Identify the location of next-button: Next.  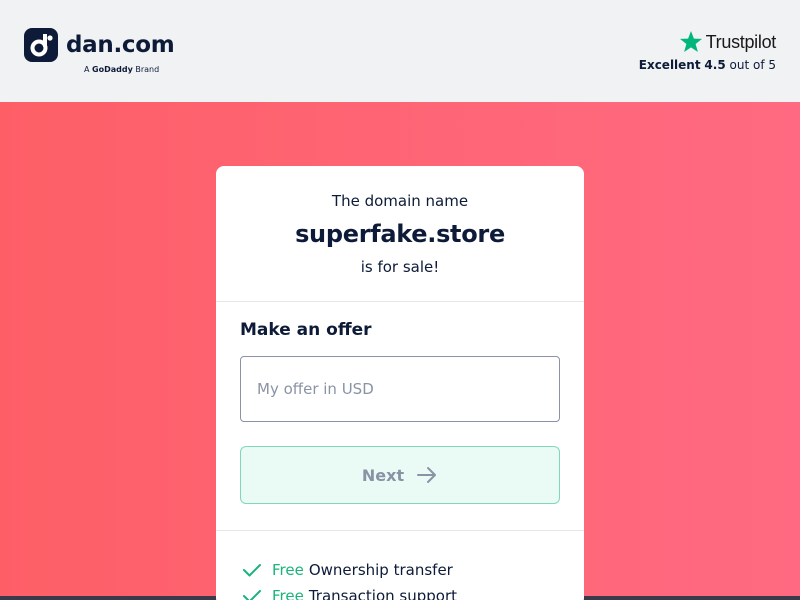
(400, 475).